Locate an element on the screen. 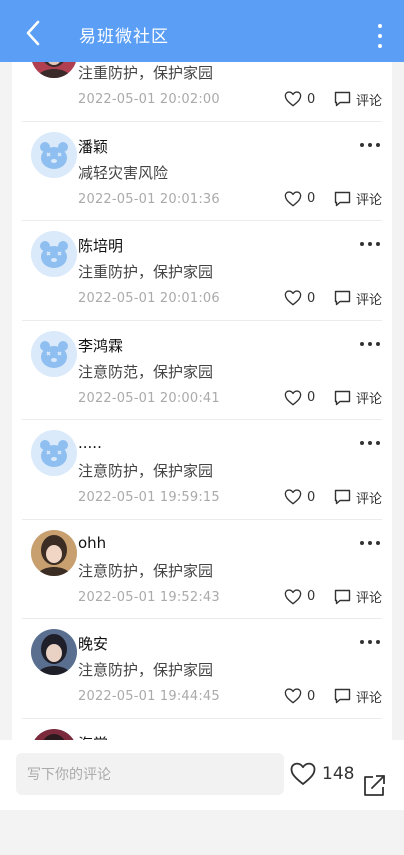 Image resolution: width=404 pixels, height=855 pixels. share-button is located at coordinates (374, 786).